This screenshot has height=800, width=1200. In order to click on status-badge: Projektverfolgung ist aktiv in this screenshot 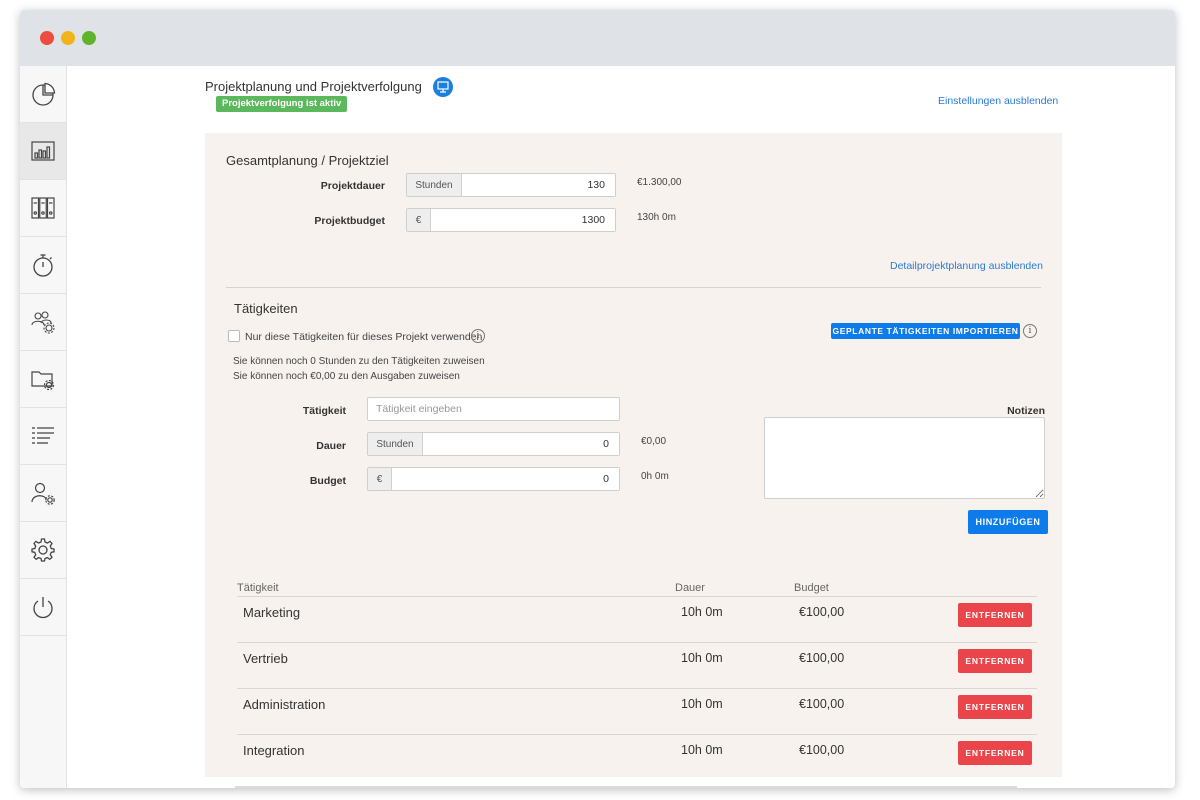, I will do `click(282, 104)`.